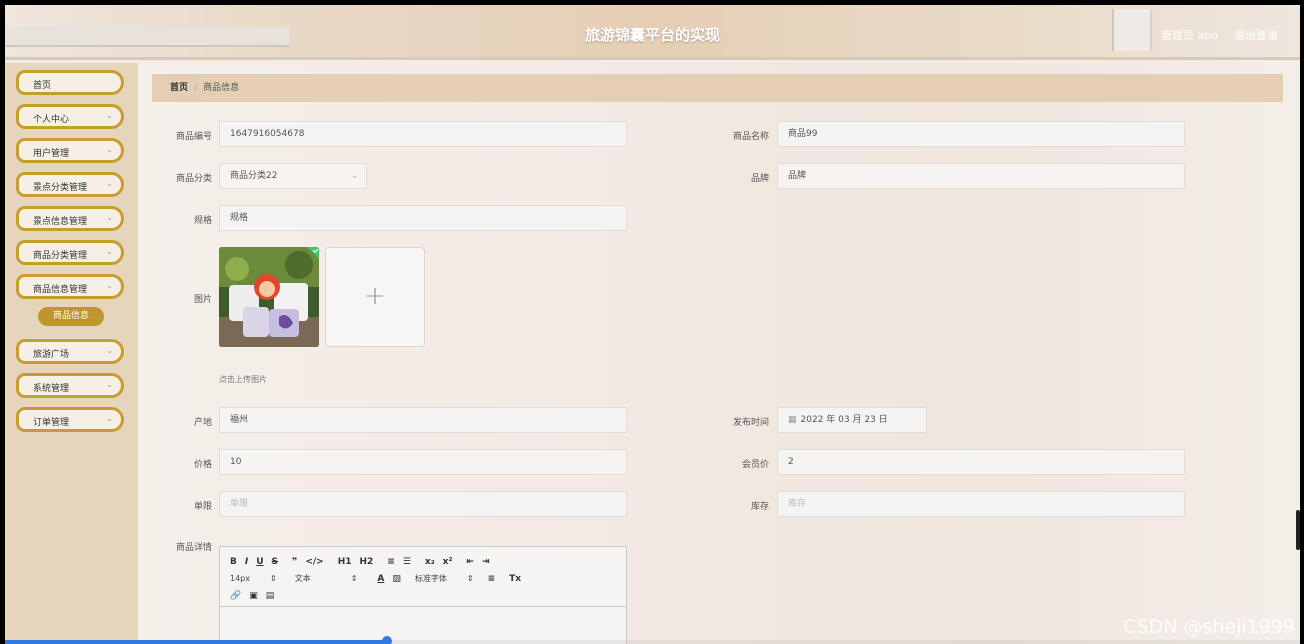 This screenshot has width=1304, height=644. Describe the element at coordinates (380, 579) in the screenshot. I see `font-color-button: A` at that location.